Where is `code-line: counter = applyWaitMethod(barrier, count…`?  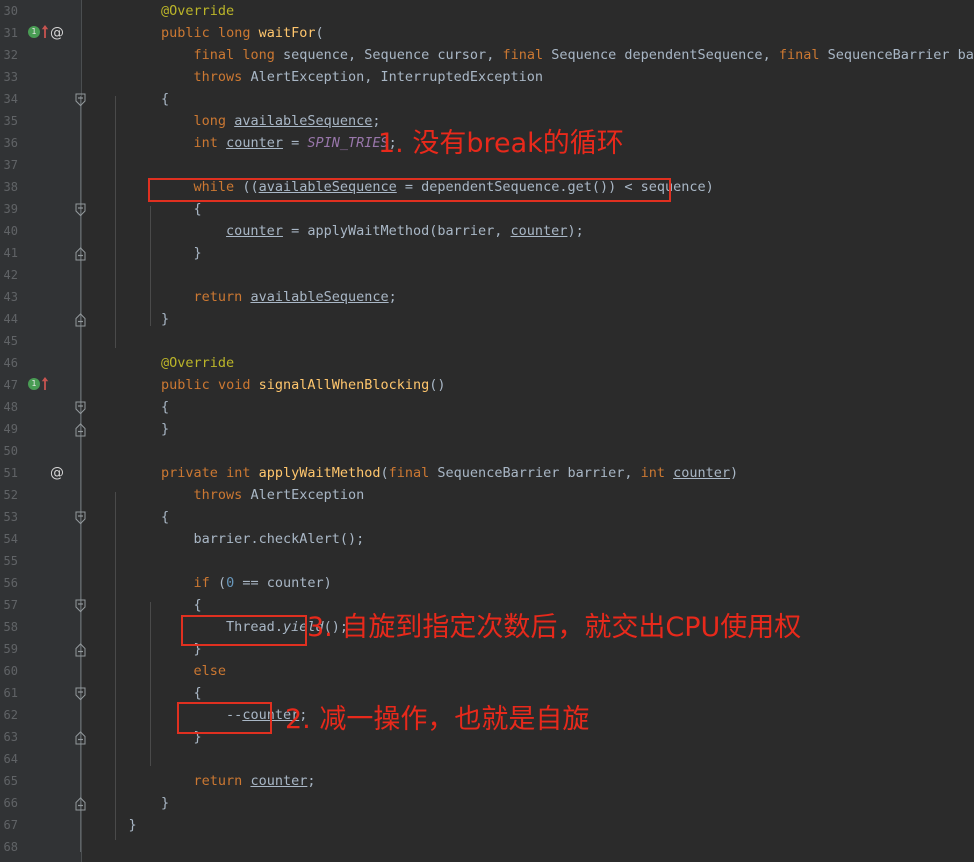 code-line: counter = applyWaitMethod(barrier, count… is located at coordinates (528, 231).